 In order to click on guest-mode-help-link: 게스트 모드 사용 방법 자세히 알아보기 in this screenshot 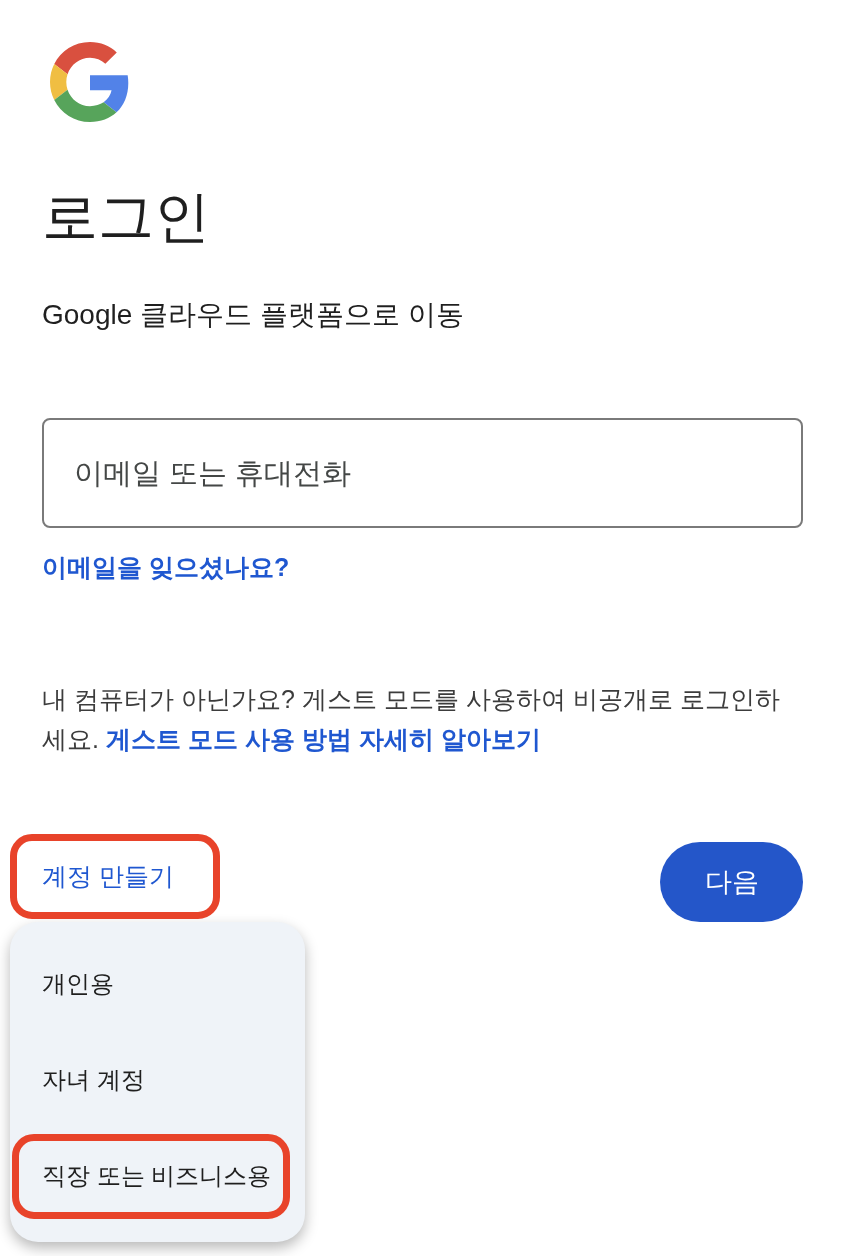, I will do `click(323, 739)`.